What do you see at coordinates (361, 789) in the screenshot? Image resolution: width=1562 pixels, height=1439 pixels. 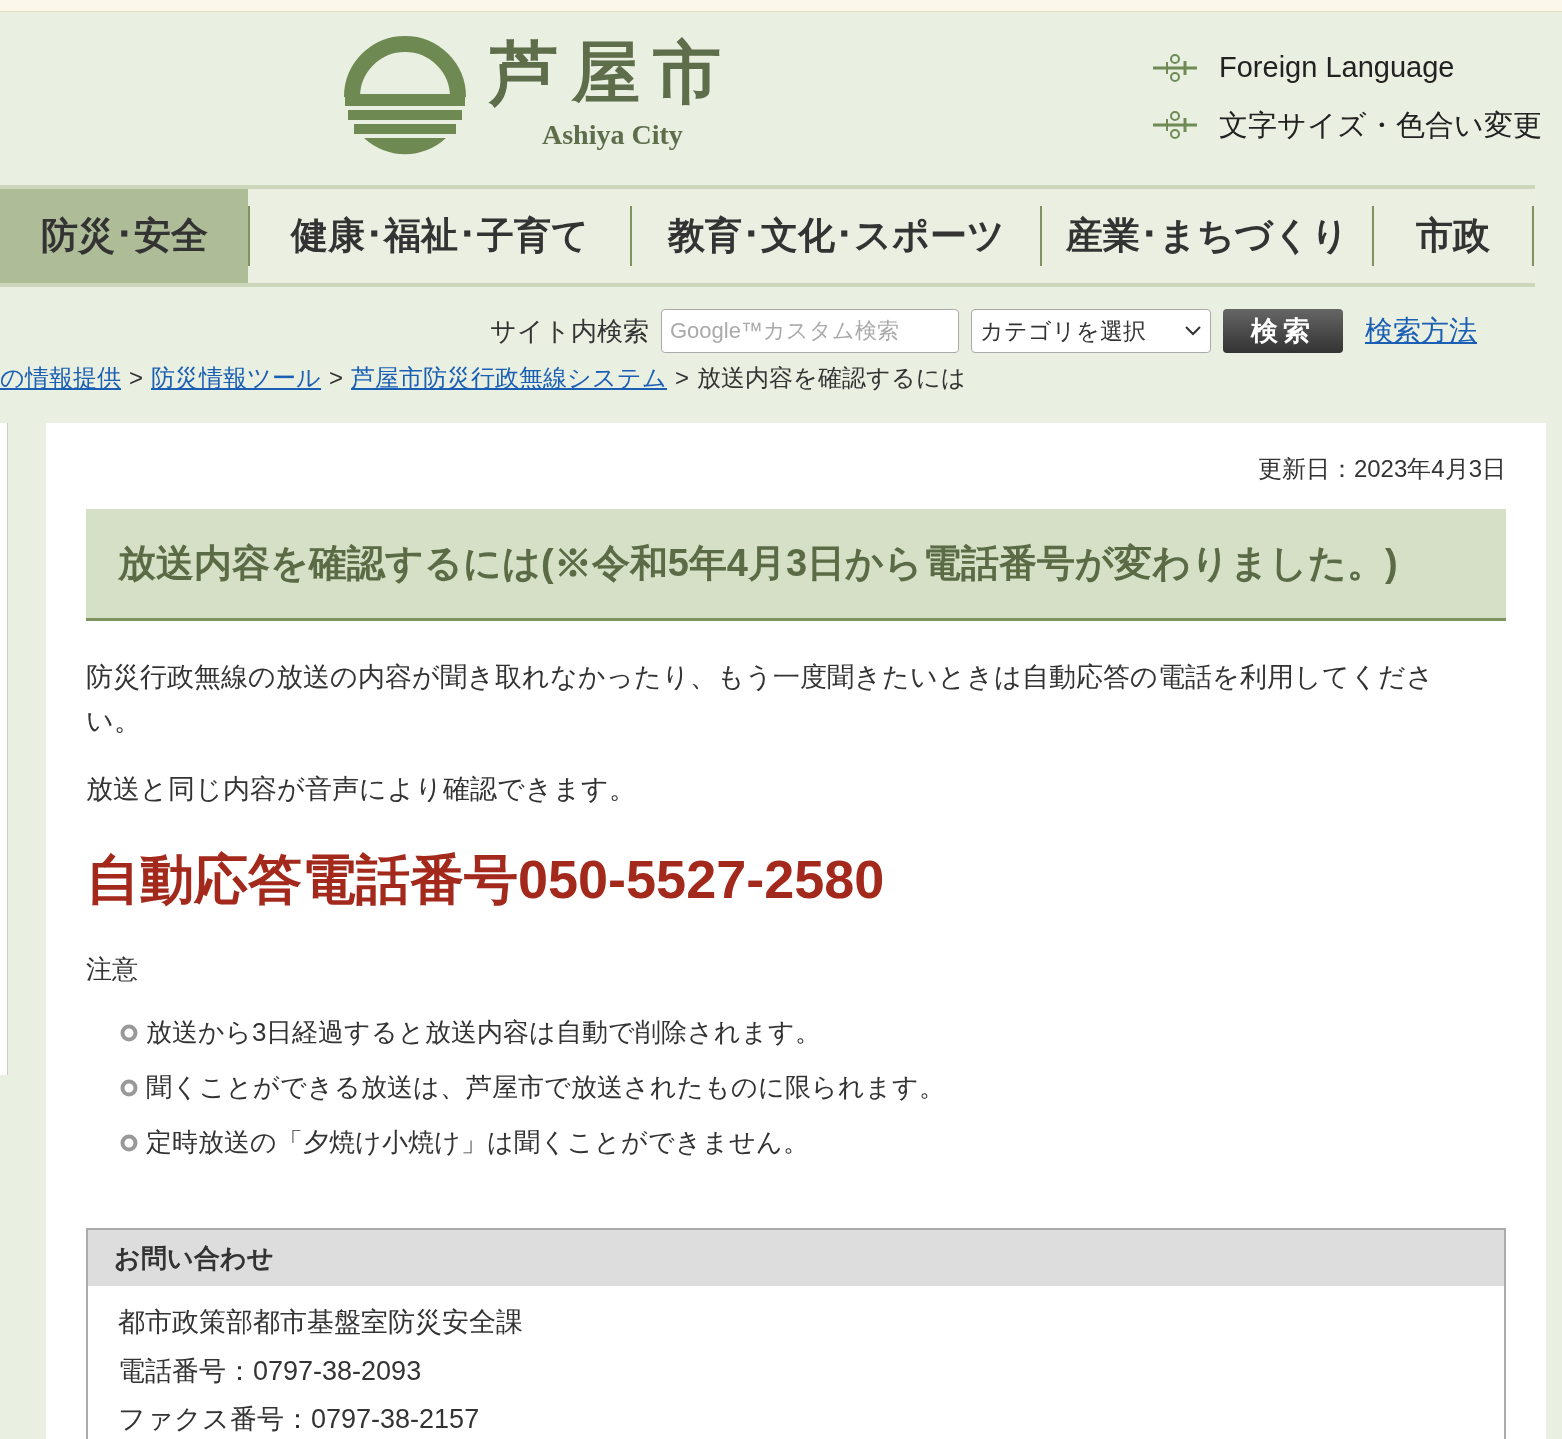 I see `body-paragraph: 放送と同じ内容が音声により確認できます。` at bounding box center [361, 789].